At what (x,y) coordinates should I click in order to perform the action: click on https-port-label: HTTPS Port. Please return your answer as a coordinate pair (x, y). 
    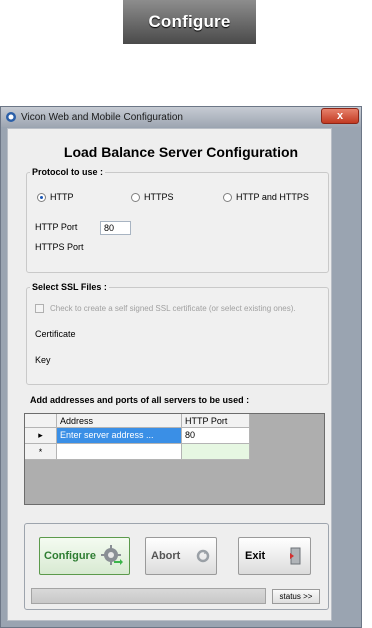
    Looking at the image, I should click on (59, 247).